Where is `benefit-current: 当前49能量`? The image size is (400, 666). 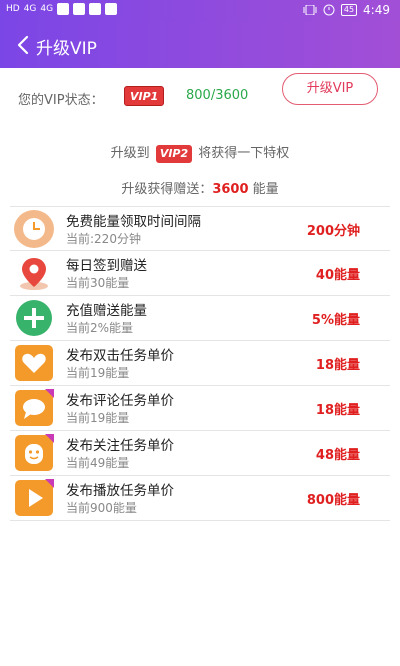 benefit-current: 当前49能量 is located at coordinates (98, 463).